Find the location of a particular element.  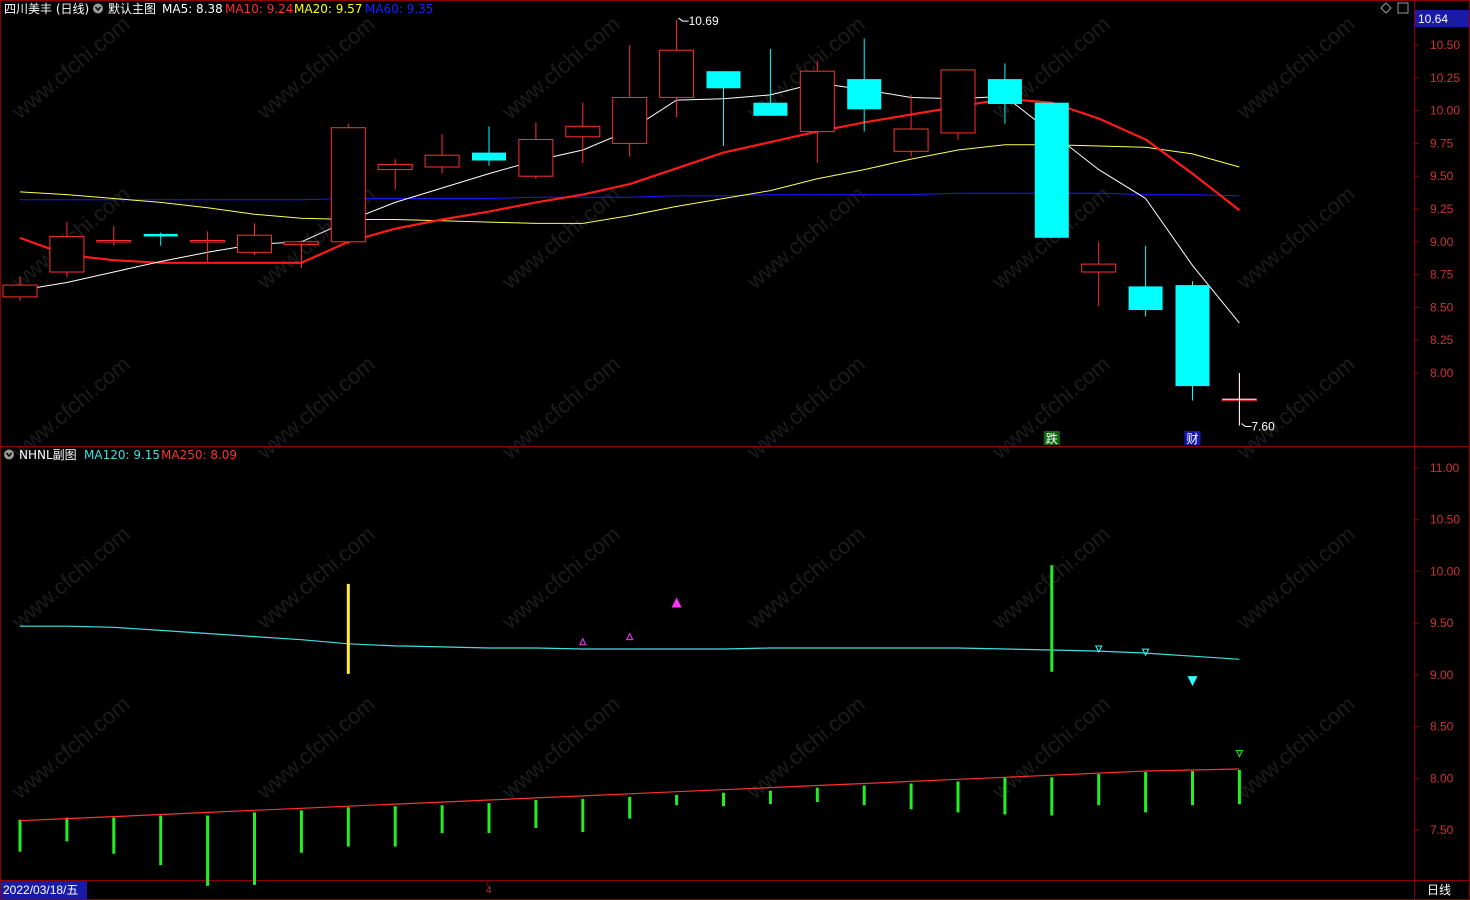

axis-tick-label: 7.50 is located at coordinates (1442, 830).